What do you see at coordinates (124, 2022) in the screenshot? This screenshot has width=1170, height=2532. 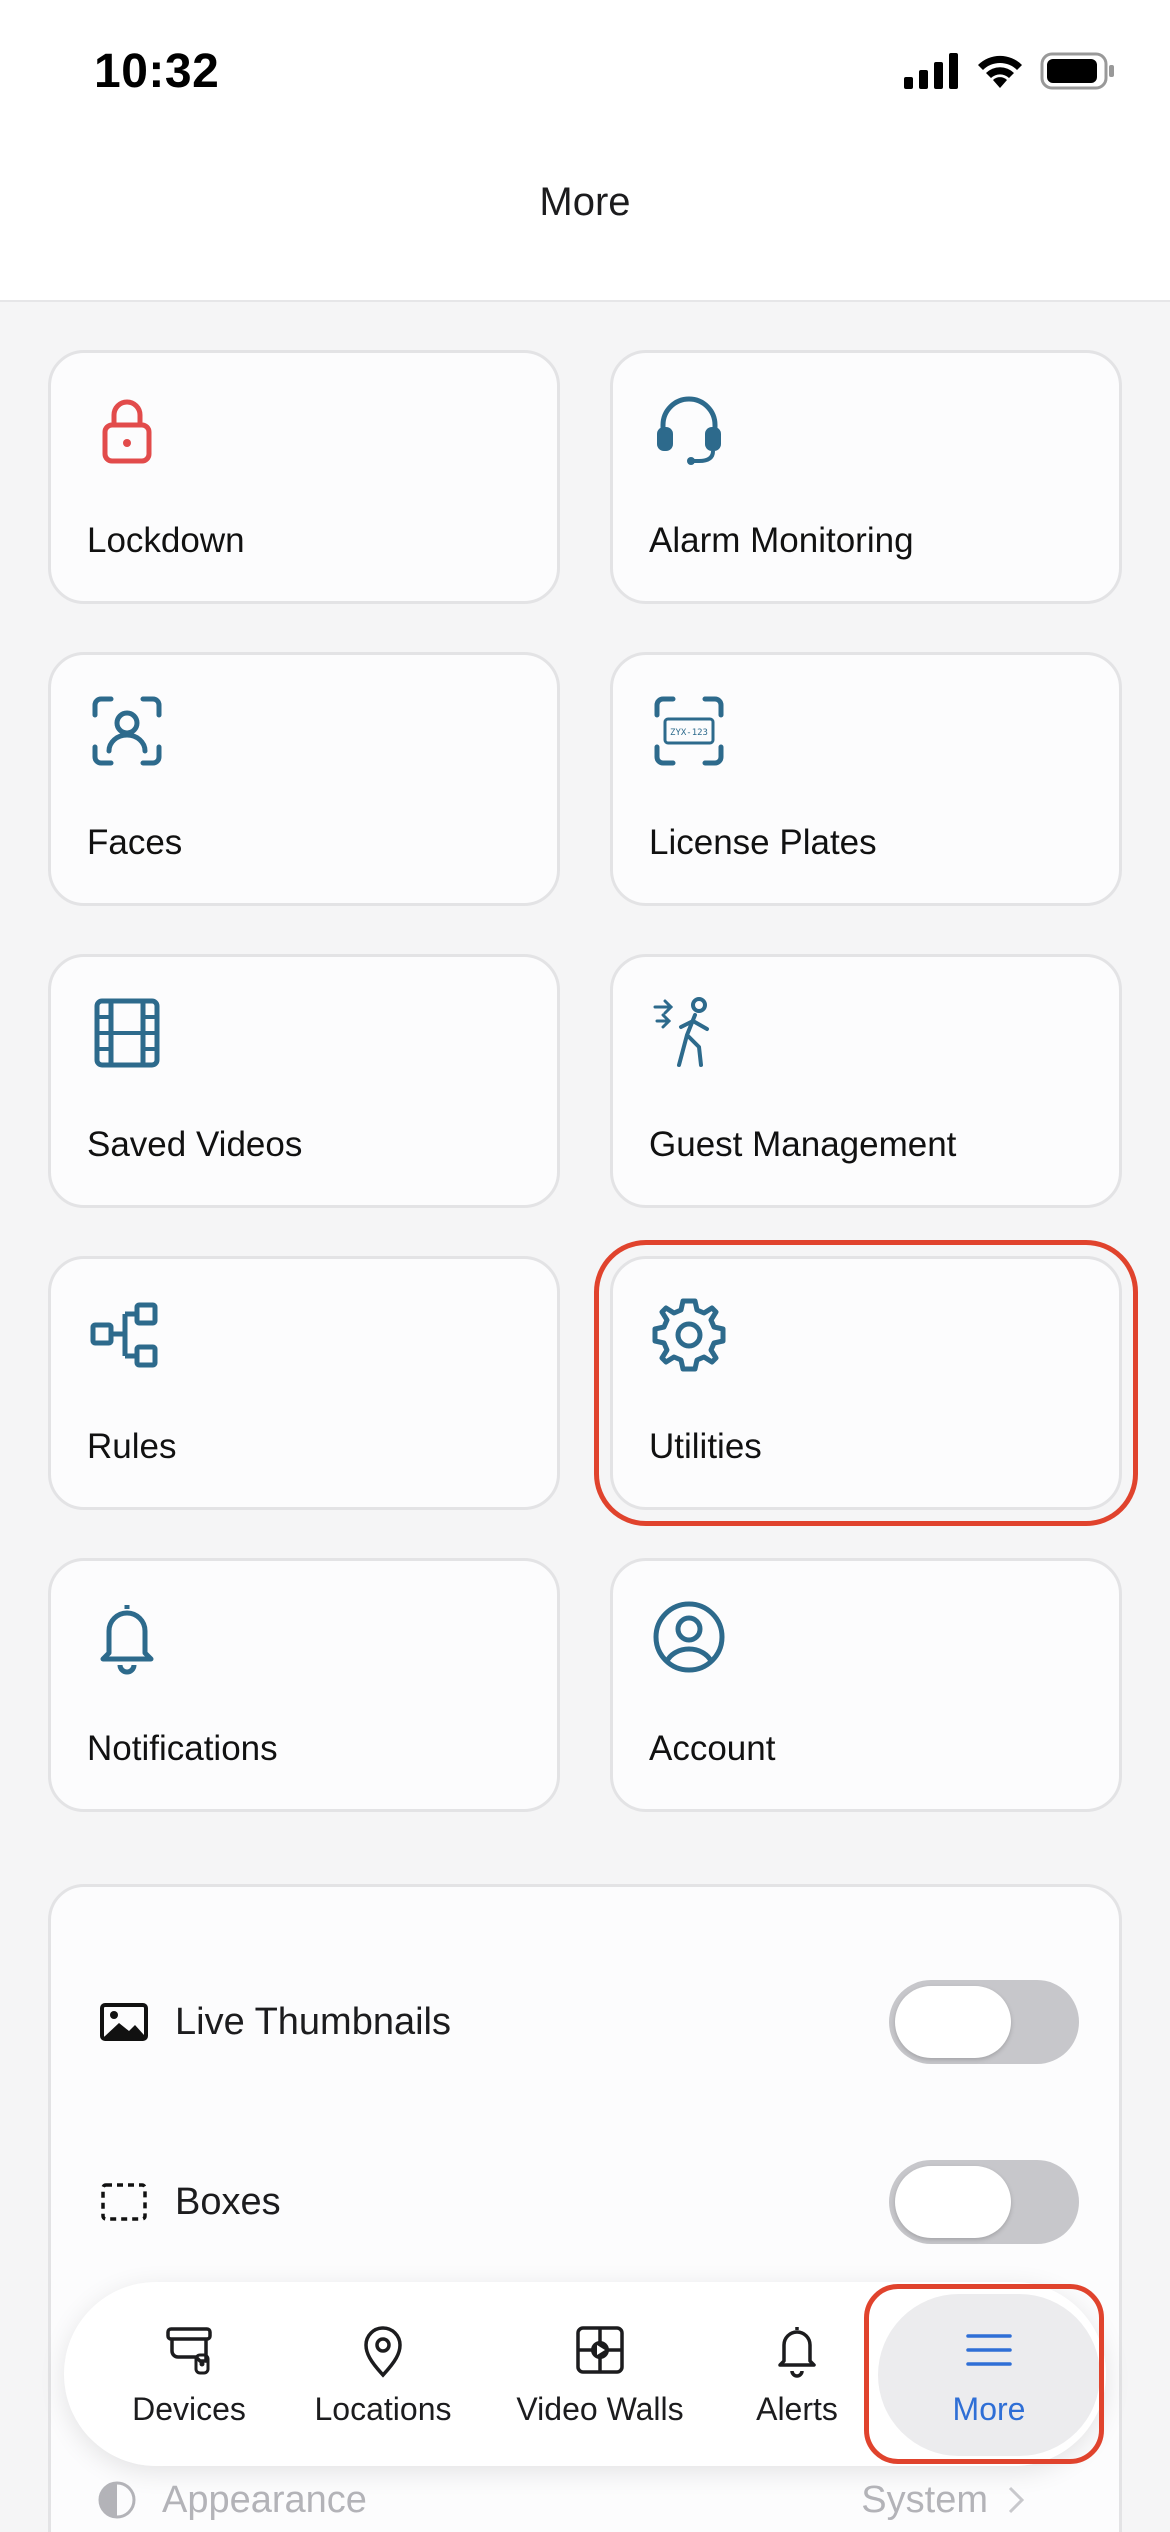 I see `image-icon` at bounding box center [124, 2022].